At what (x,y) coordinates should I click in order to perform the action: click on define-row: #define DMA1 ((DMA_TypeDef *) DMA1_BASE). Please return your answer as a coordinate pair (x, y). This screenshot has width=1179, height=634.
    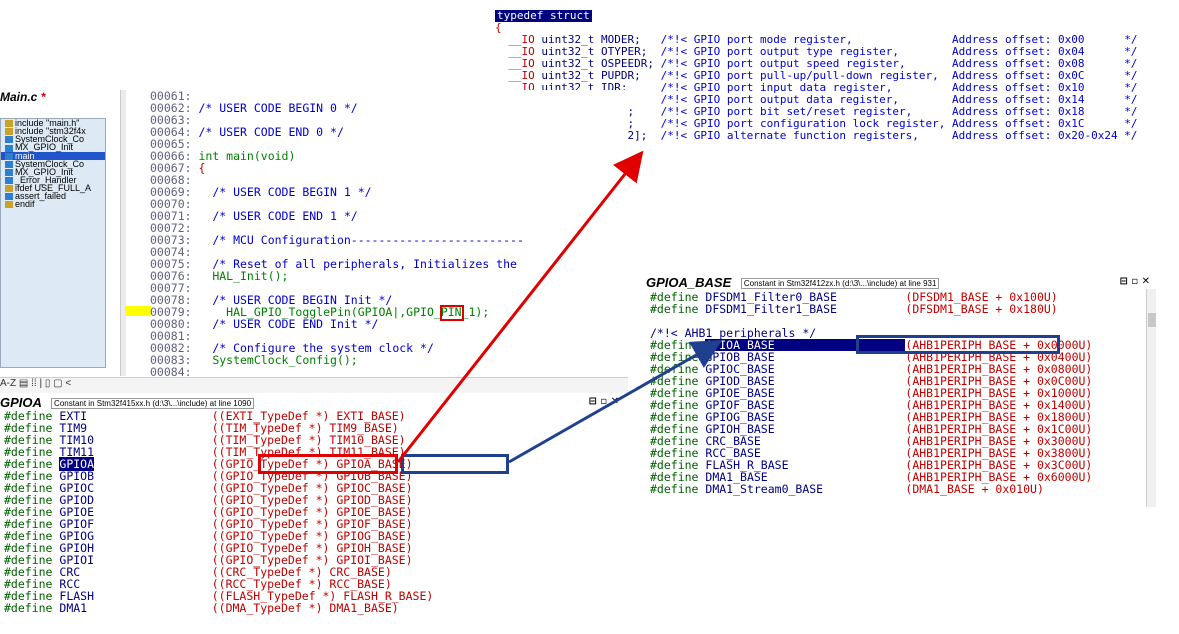
    Looking at the image, I should click on (218, 608).